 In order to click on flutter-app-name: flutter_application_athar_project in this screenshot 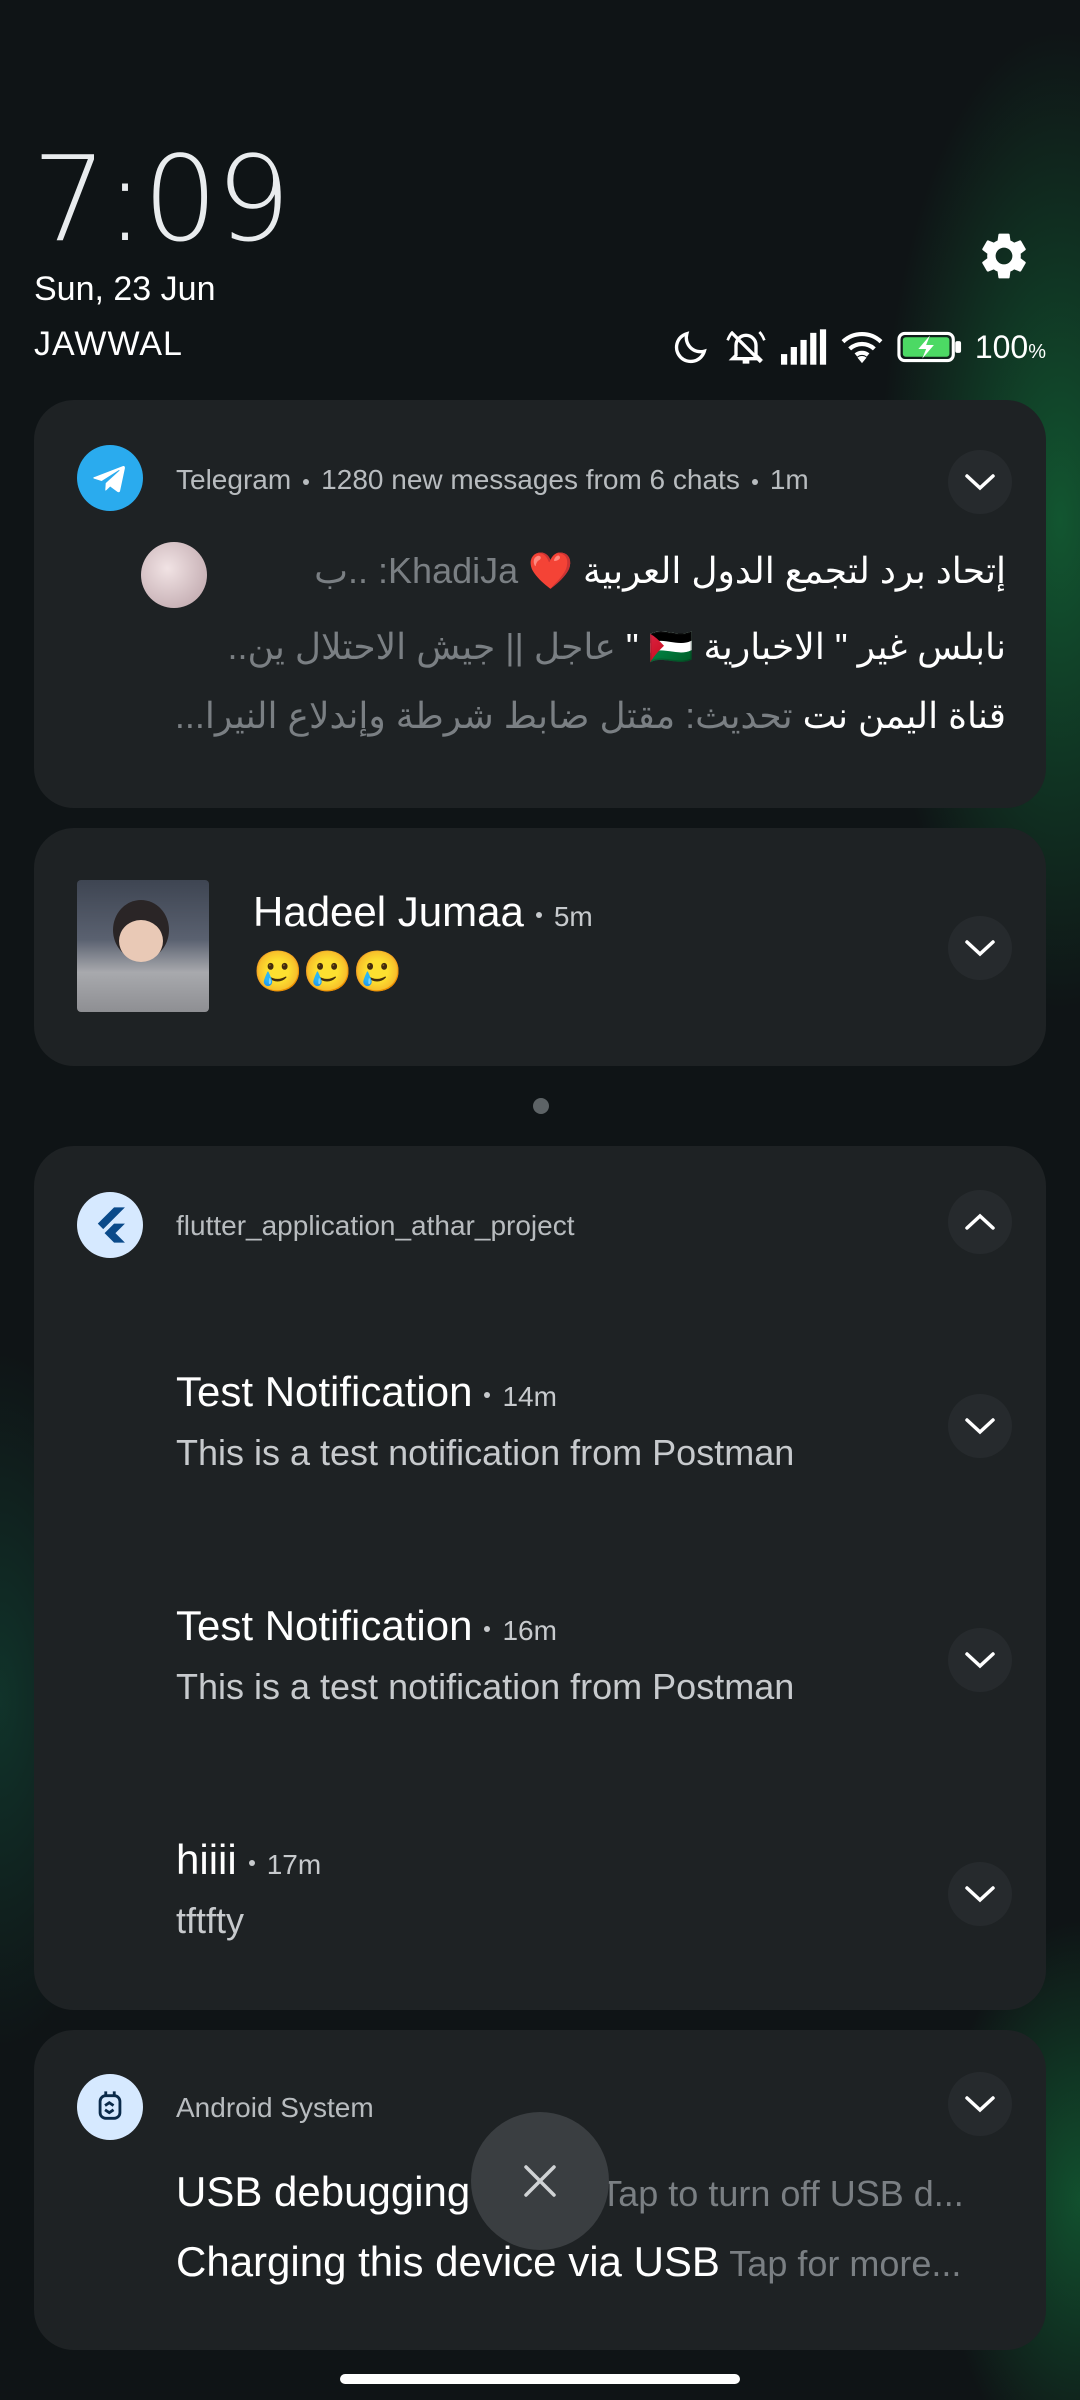, I will do `click(375, 1225)`.